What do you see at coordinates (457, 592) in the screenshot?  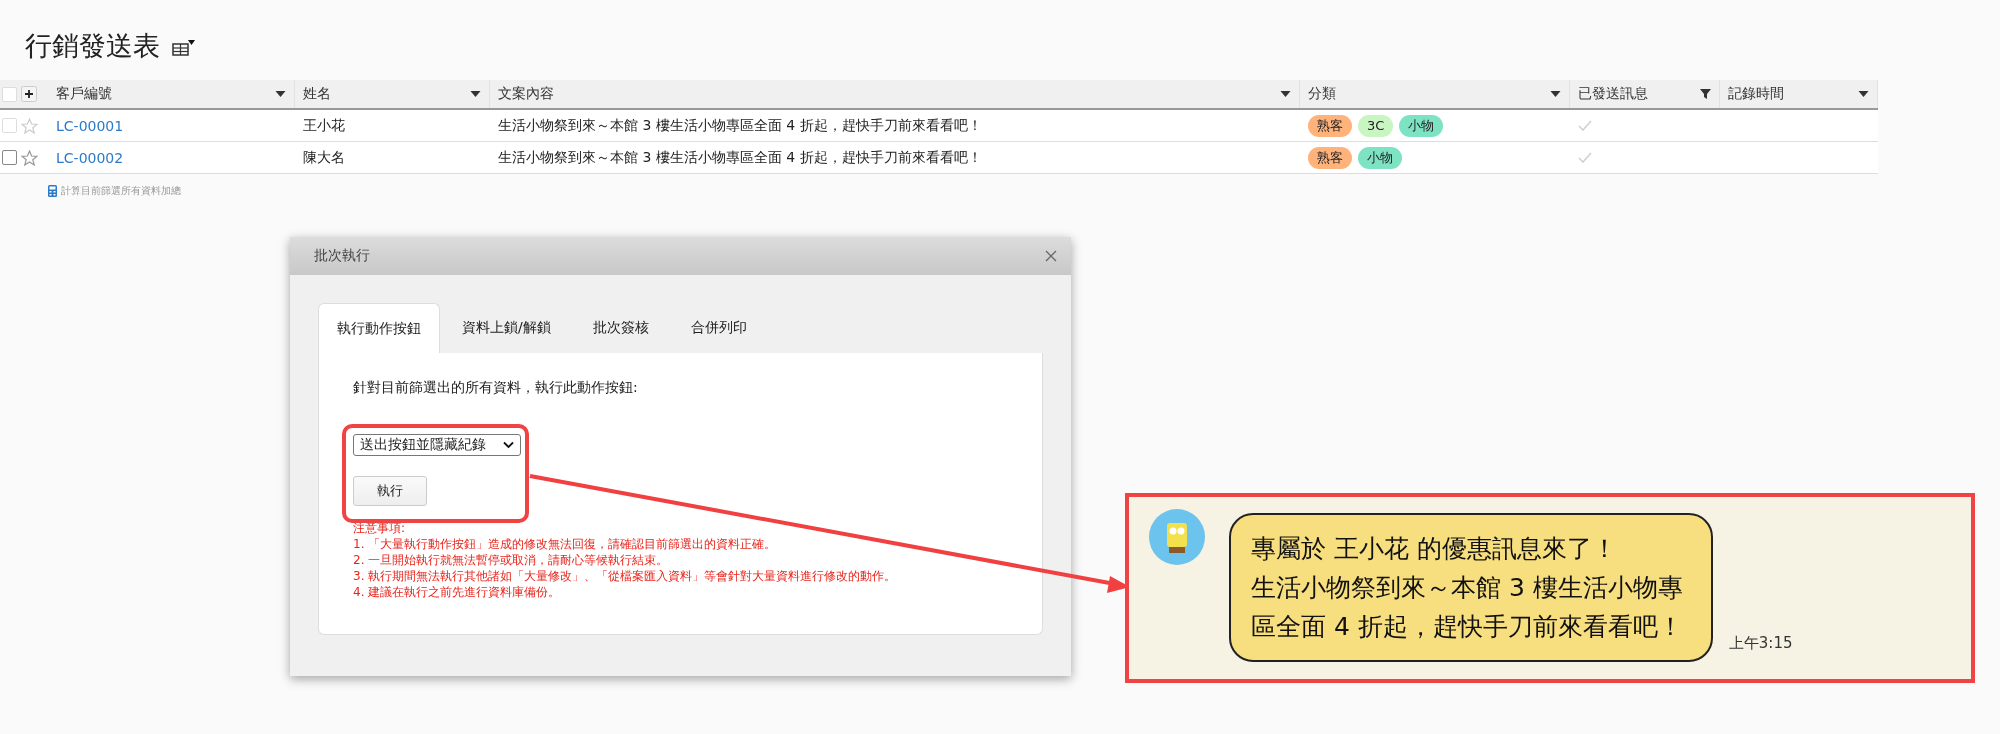 I see `note-item: 4. 建議在執行之前先進行資料庫備份。` at bounding box center [457, 592].